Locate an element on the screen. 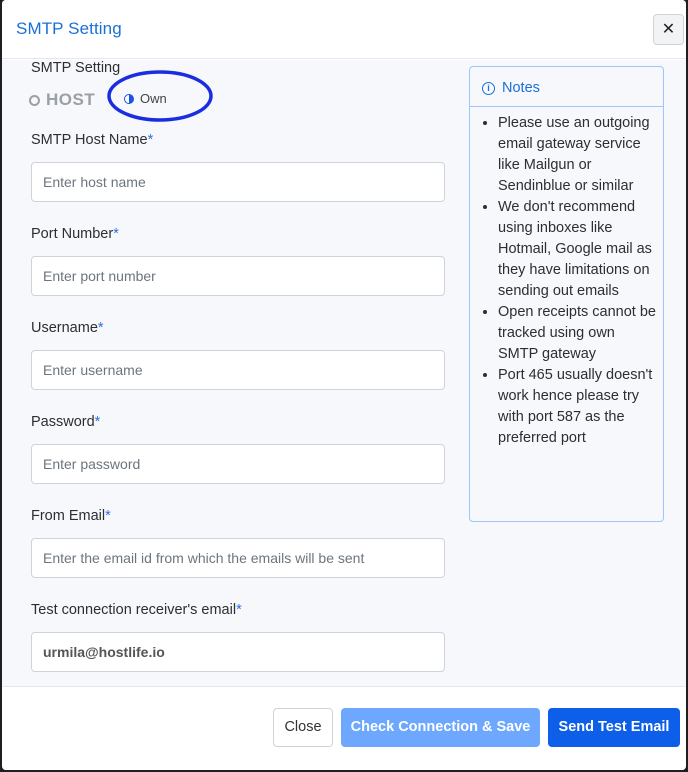 The image size is (688, 772). test-email-label: Test connection receiver's email* is located at coordinates (136, 610).